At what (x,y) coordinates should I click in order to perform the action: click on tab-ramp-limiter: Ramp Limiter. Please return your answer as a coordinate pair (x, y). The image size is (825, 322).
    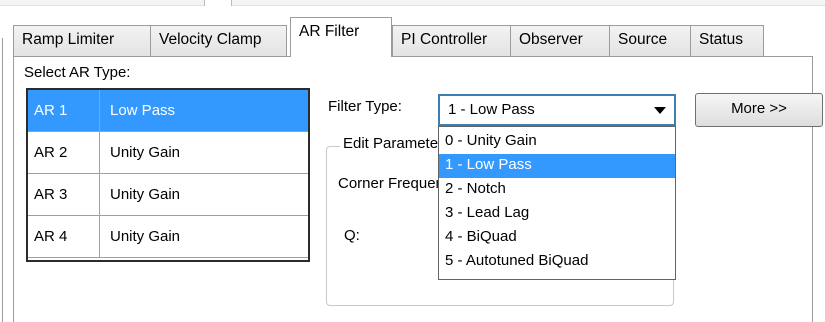
    Looking at the image, I should click on (82, 40).